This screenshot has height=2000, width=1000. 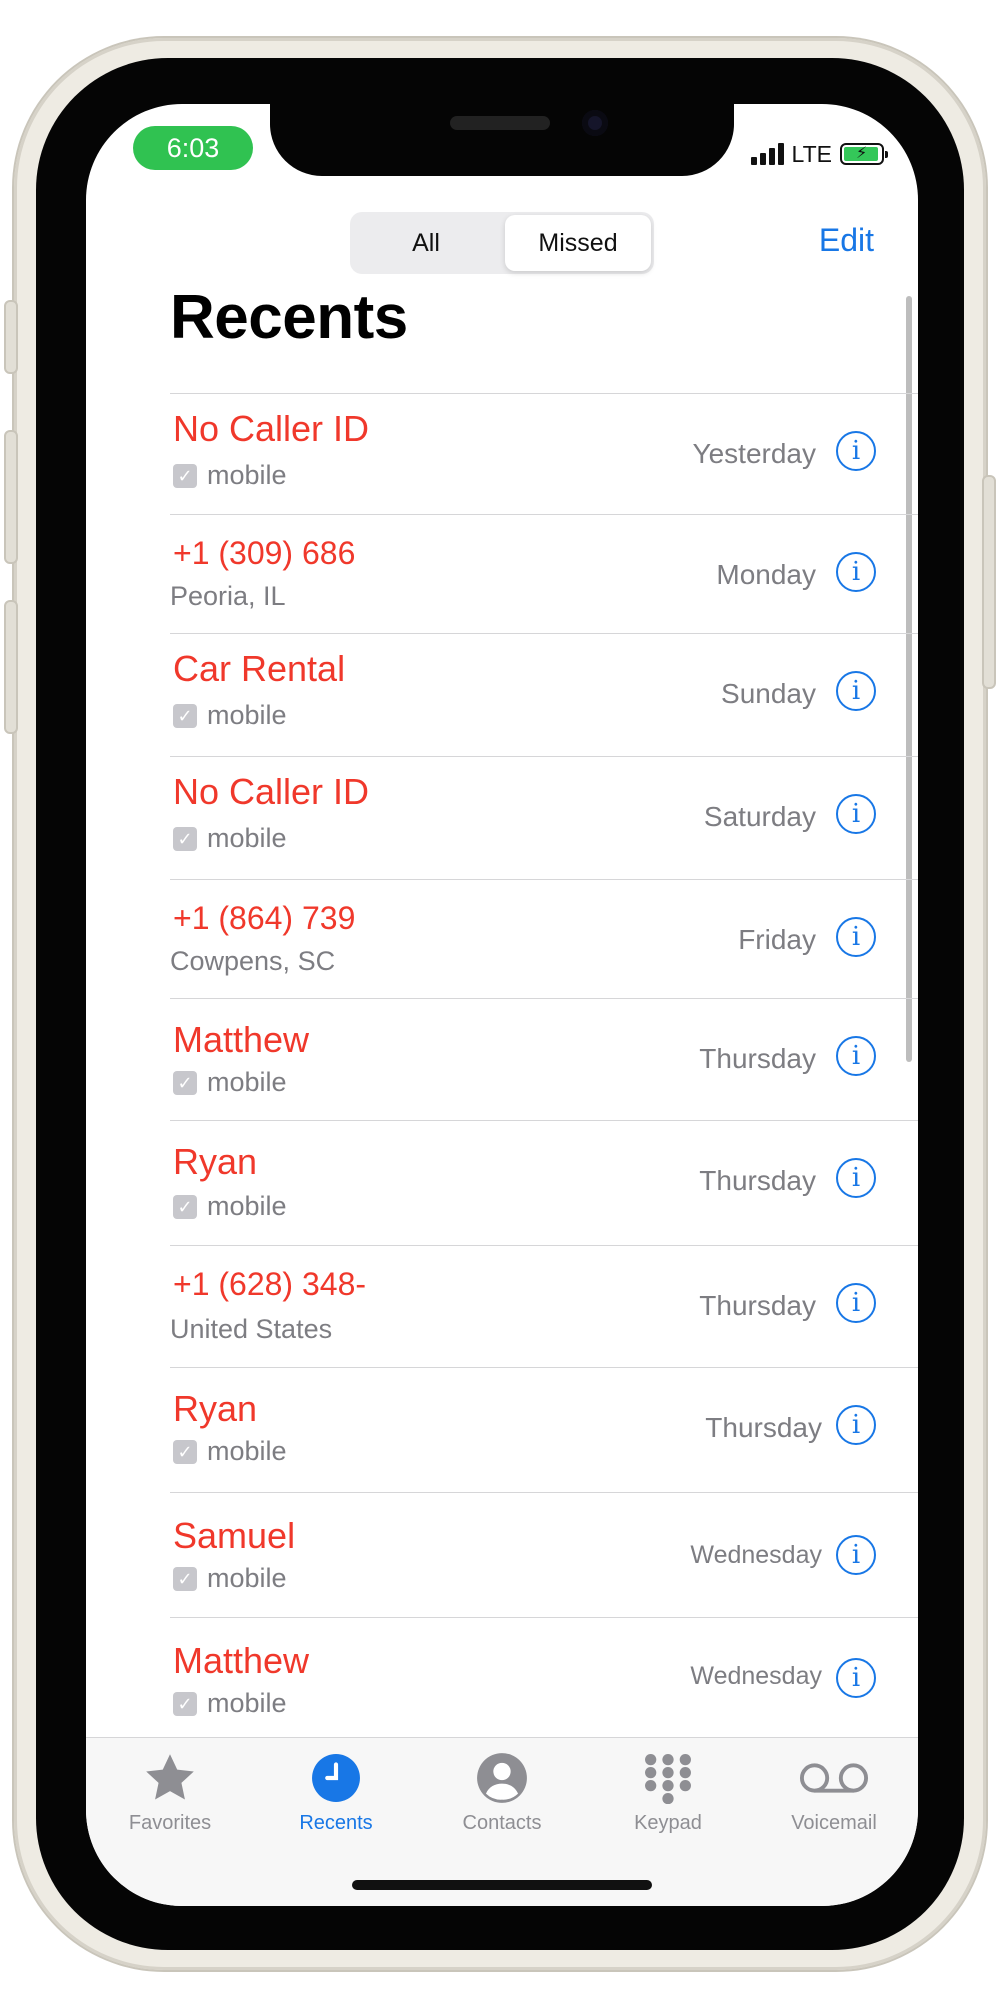 What do you see at coordinates (11, 337) in the screenshot?
I see `mute-switch` at bounding box center [11, 337].